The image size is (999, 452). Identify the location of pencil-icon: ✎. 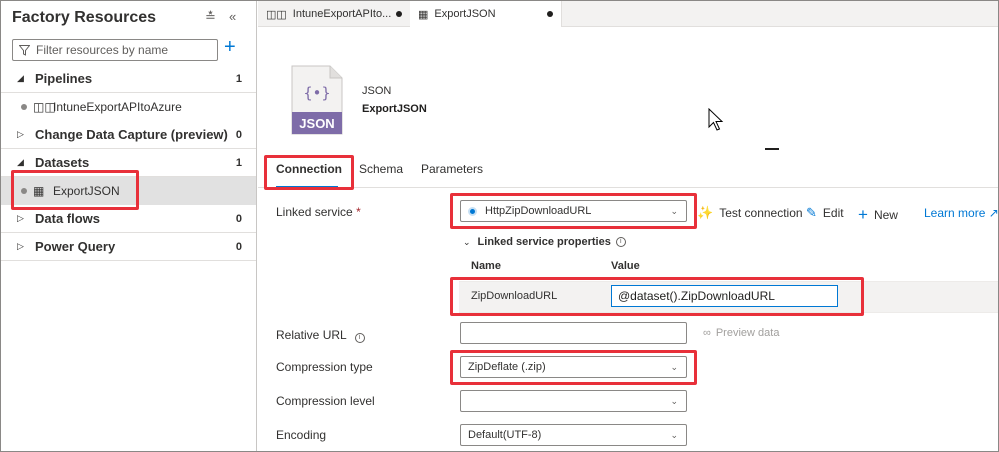
(811, 212).